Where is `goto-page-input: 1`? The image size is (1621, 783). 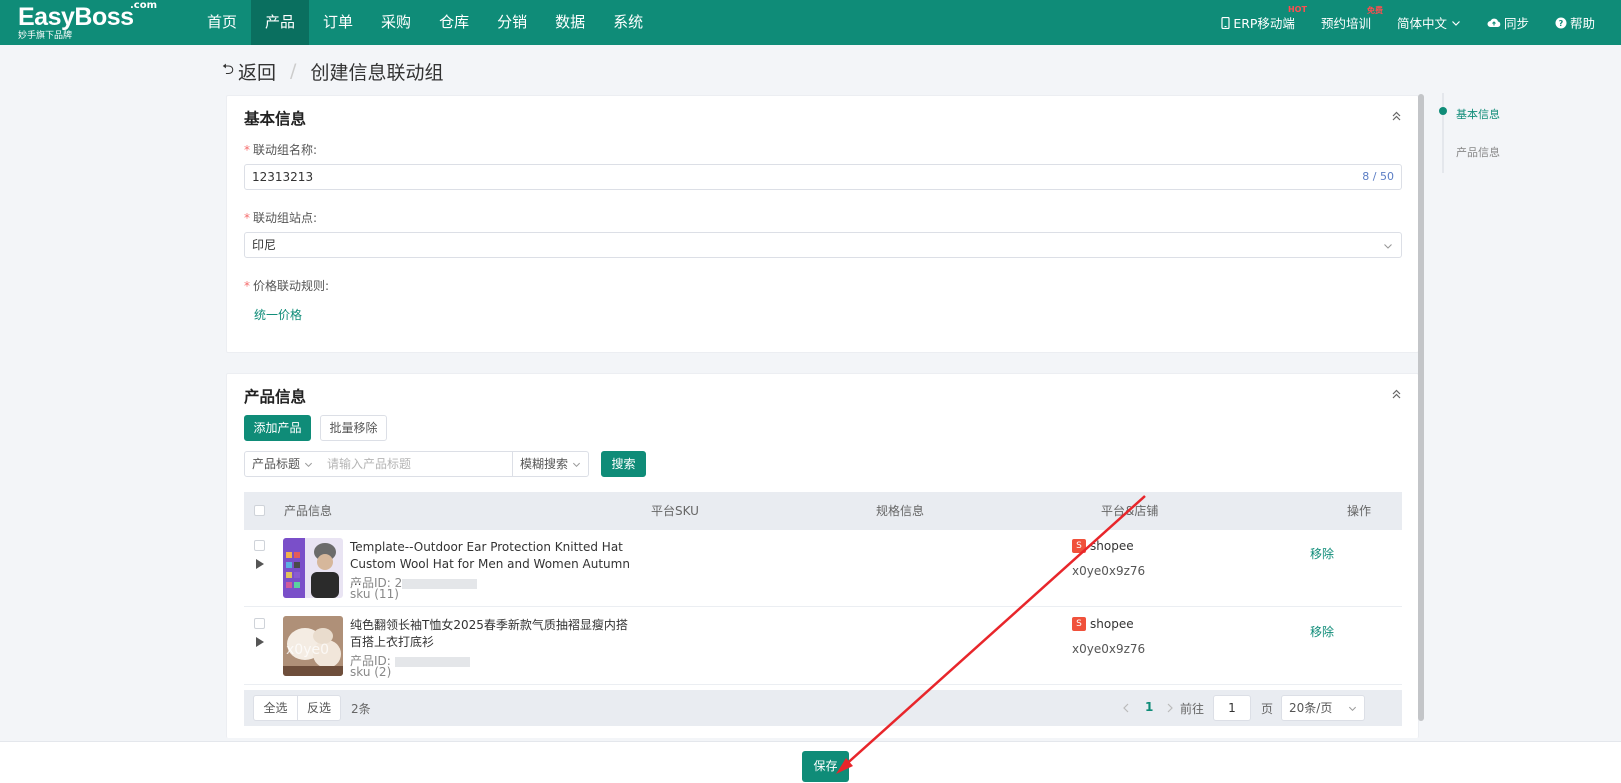 goto-page-input: 1 is located at coordinates (1232, 708).